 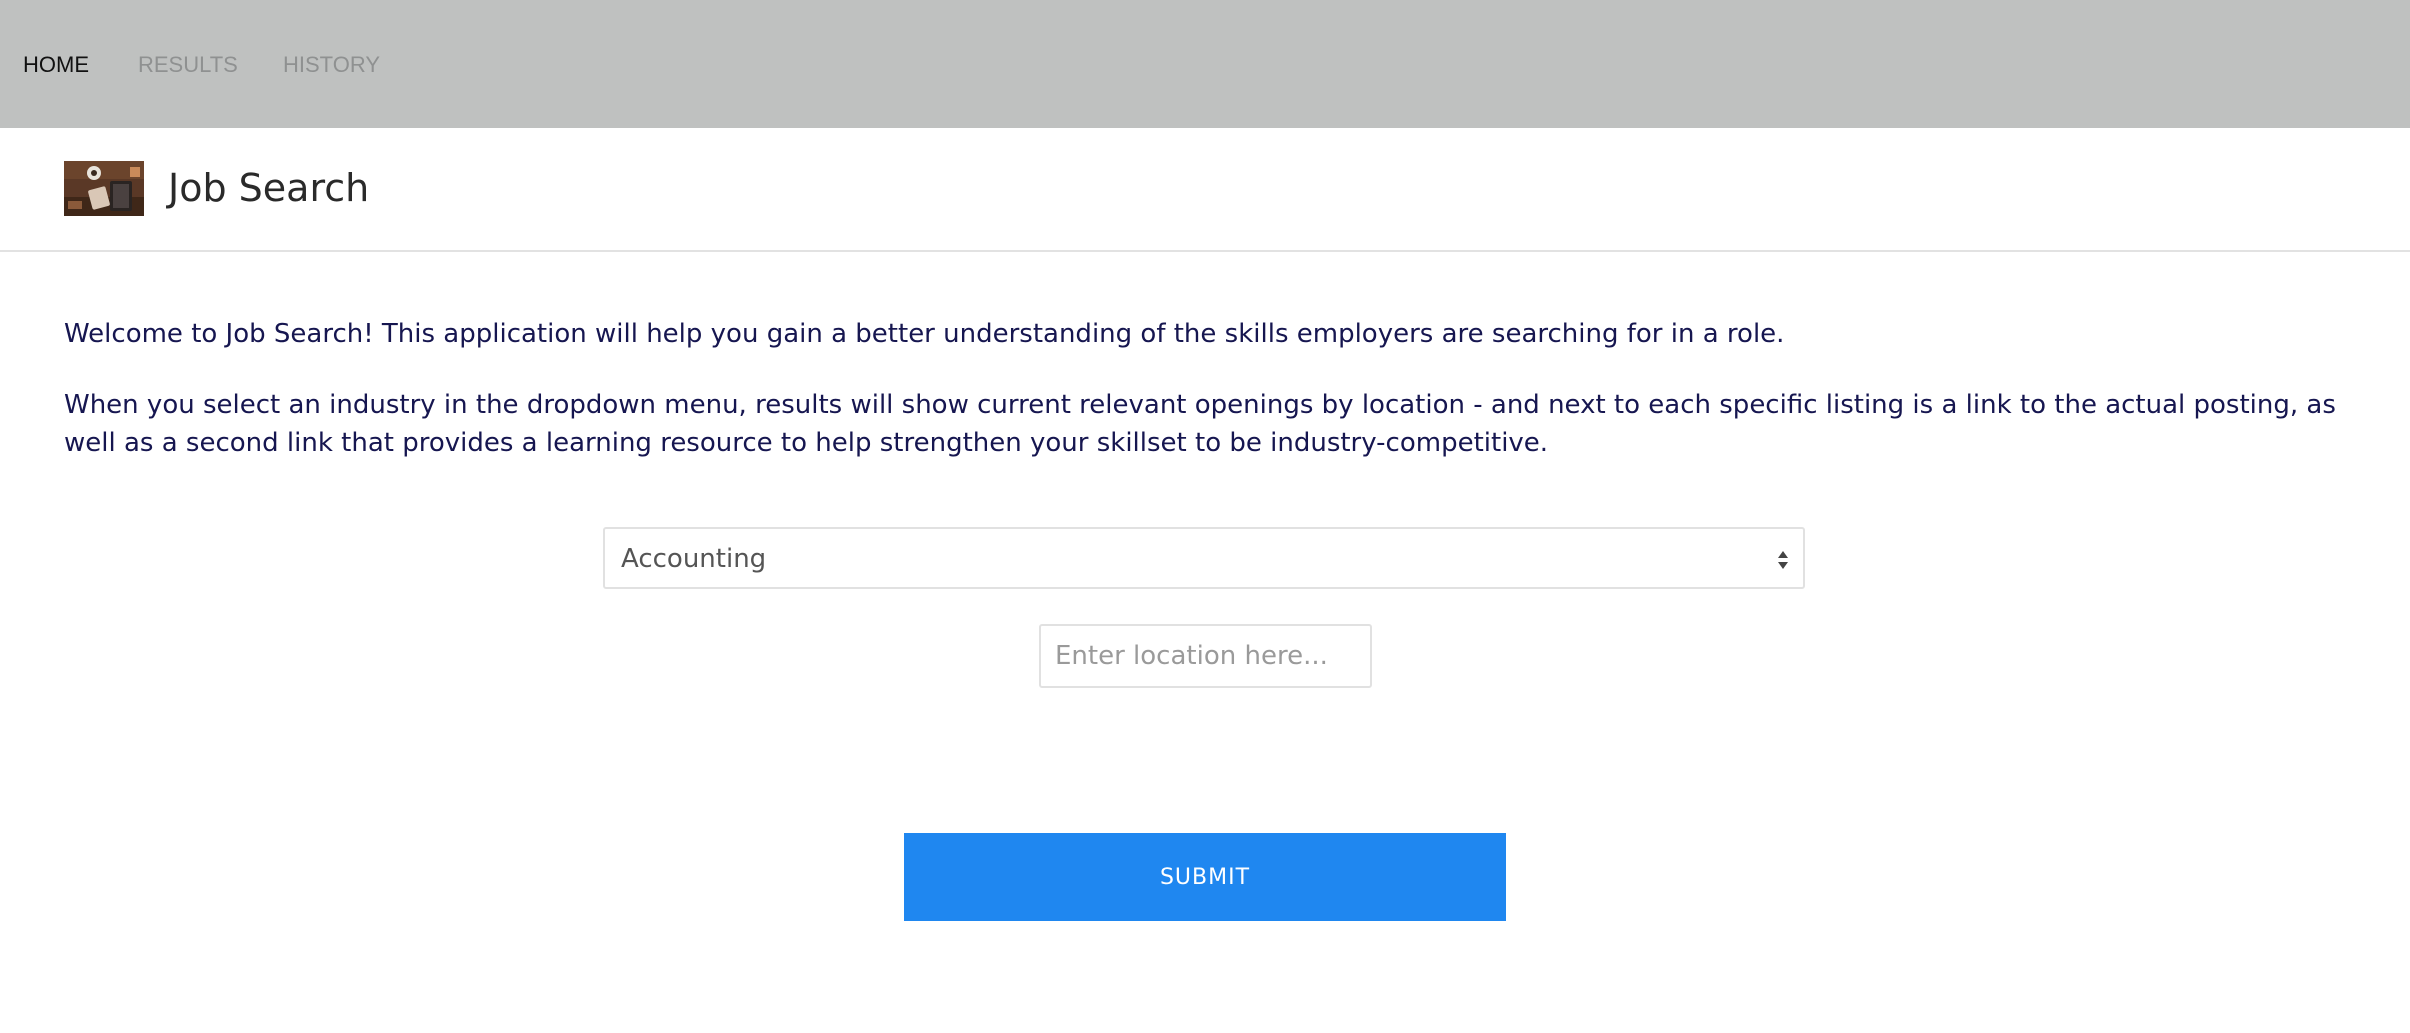 What do you see at coordinates (1204, 558) in the screenshot?
I see `industry-select: Accounting` at bounding box center [1204, 558].